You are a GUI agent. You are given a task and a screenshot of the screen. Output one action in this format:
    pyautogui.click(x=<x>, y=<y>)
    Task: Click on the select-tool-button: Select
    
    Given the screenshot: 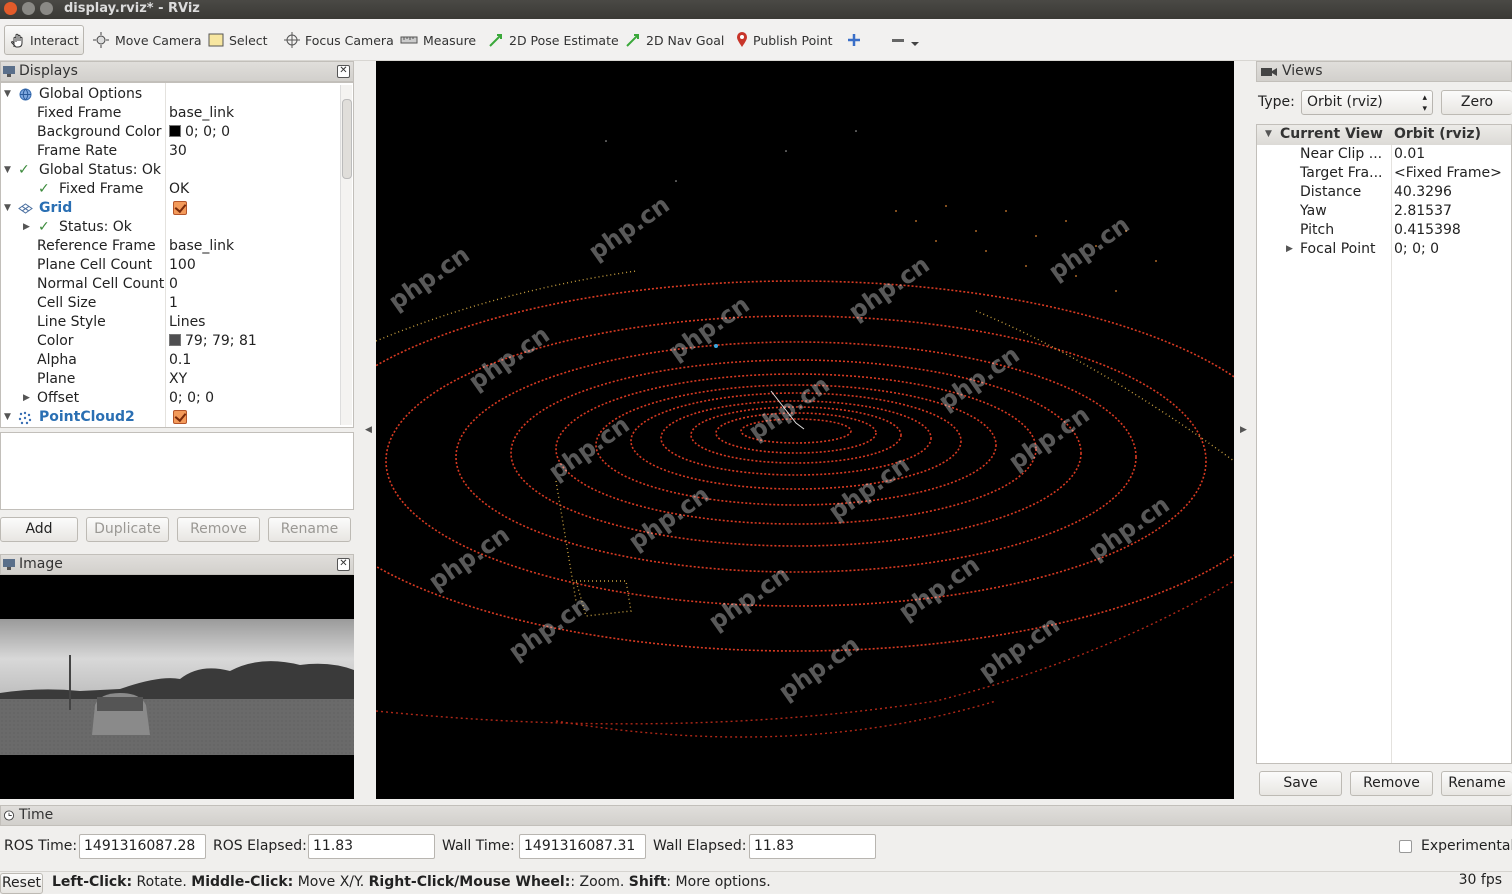 What is the action you would take?
    pyautogui.click(x=238, y=40)
    